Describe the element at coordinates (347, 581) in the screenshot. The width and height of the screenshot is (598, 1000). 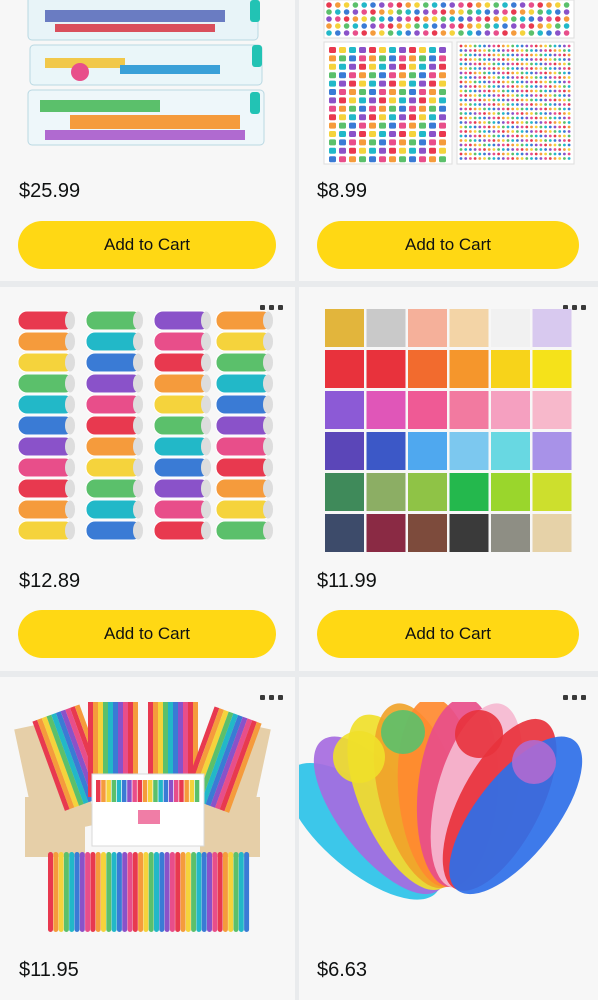
I see `product-price: $11.99` at that location.